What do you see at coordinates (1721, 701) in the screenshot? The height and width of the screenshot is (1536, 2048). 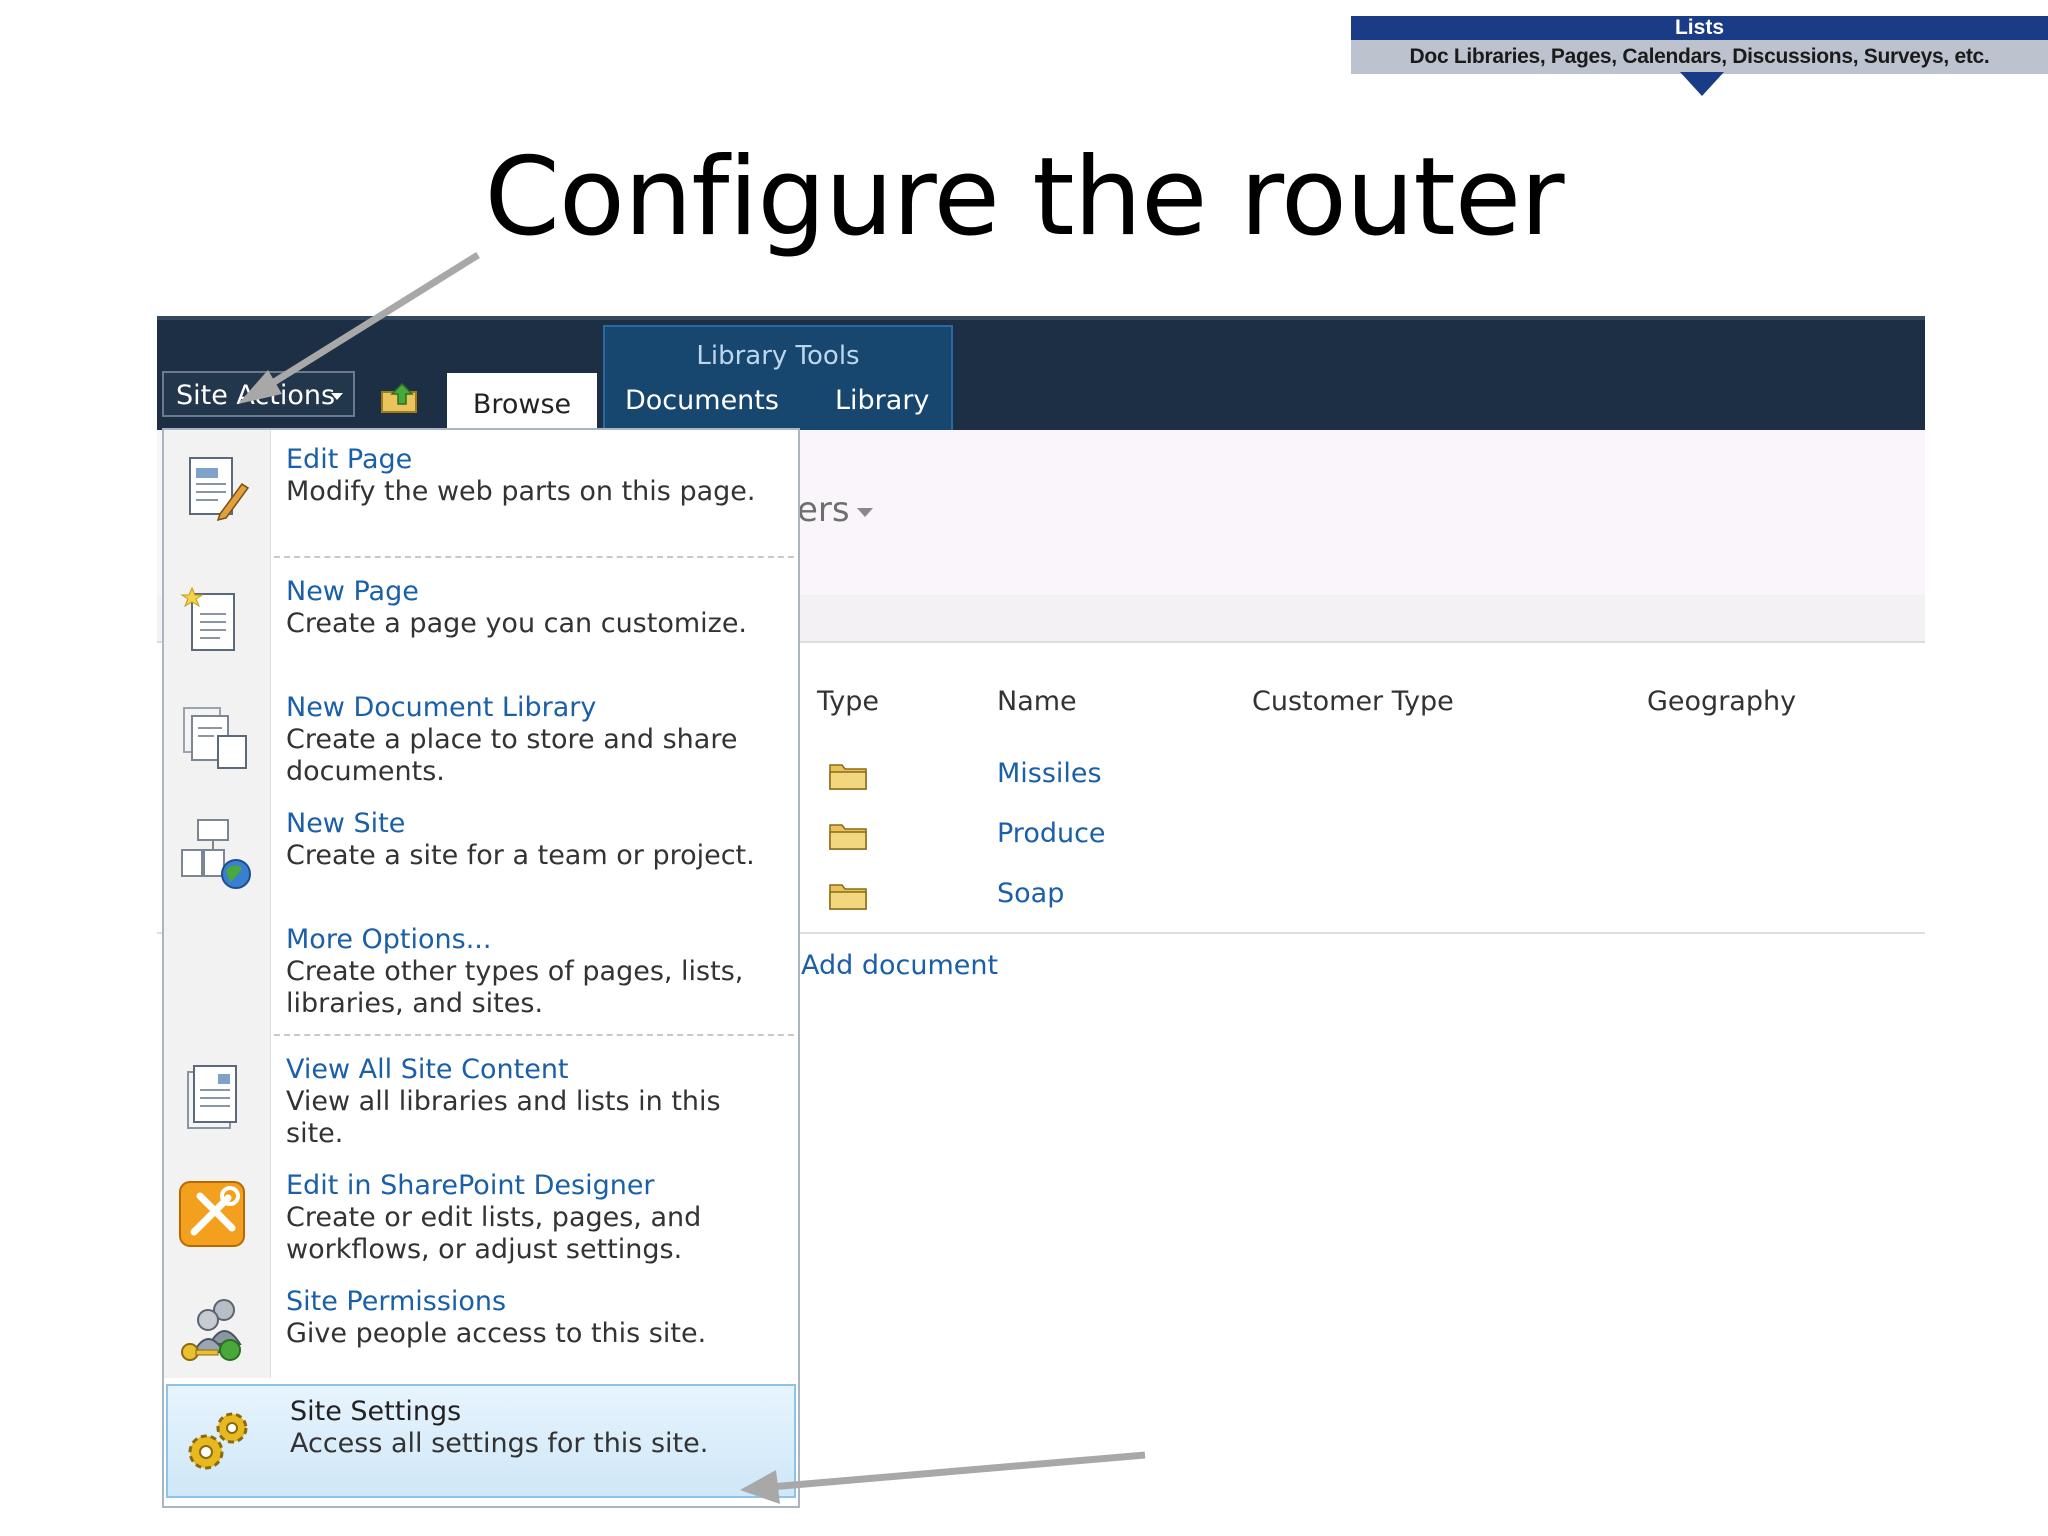 I see `column-header-geography: Geography` at bounding box center [1721, 701].